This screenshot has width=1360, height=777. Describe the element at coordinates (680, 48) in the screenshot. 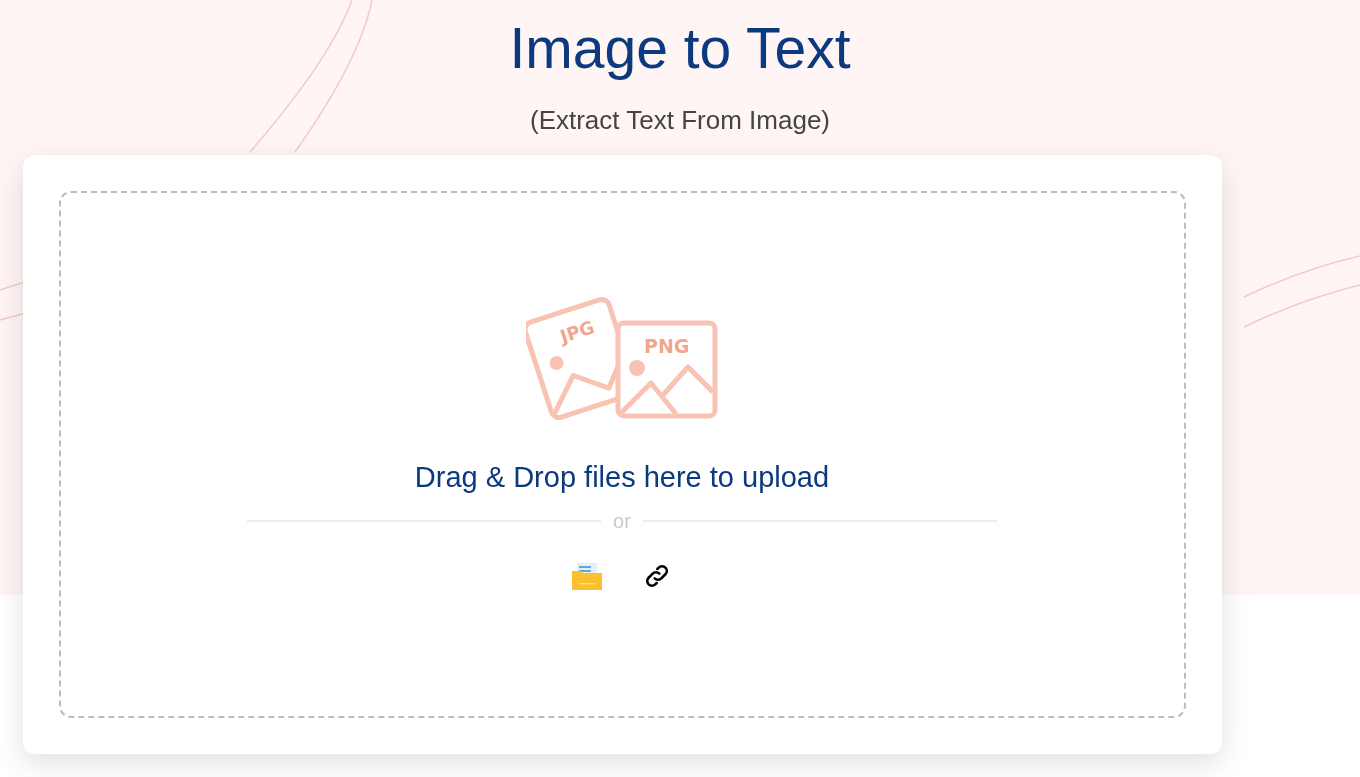

I see `page-title: Image to Text` at that location.